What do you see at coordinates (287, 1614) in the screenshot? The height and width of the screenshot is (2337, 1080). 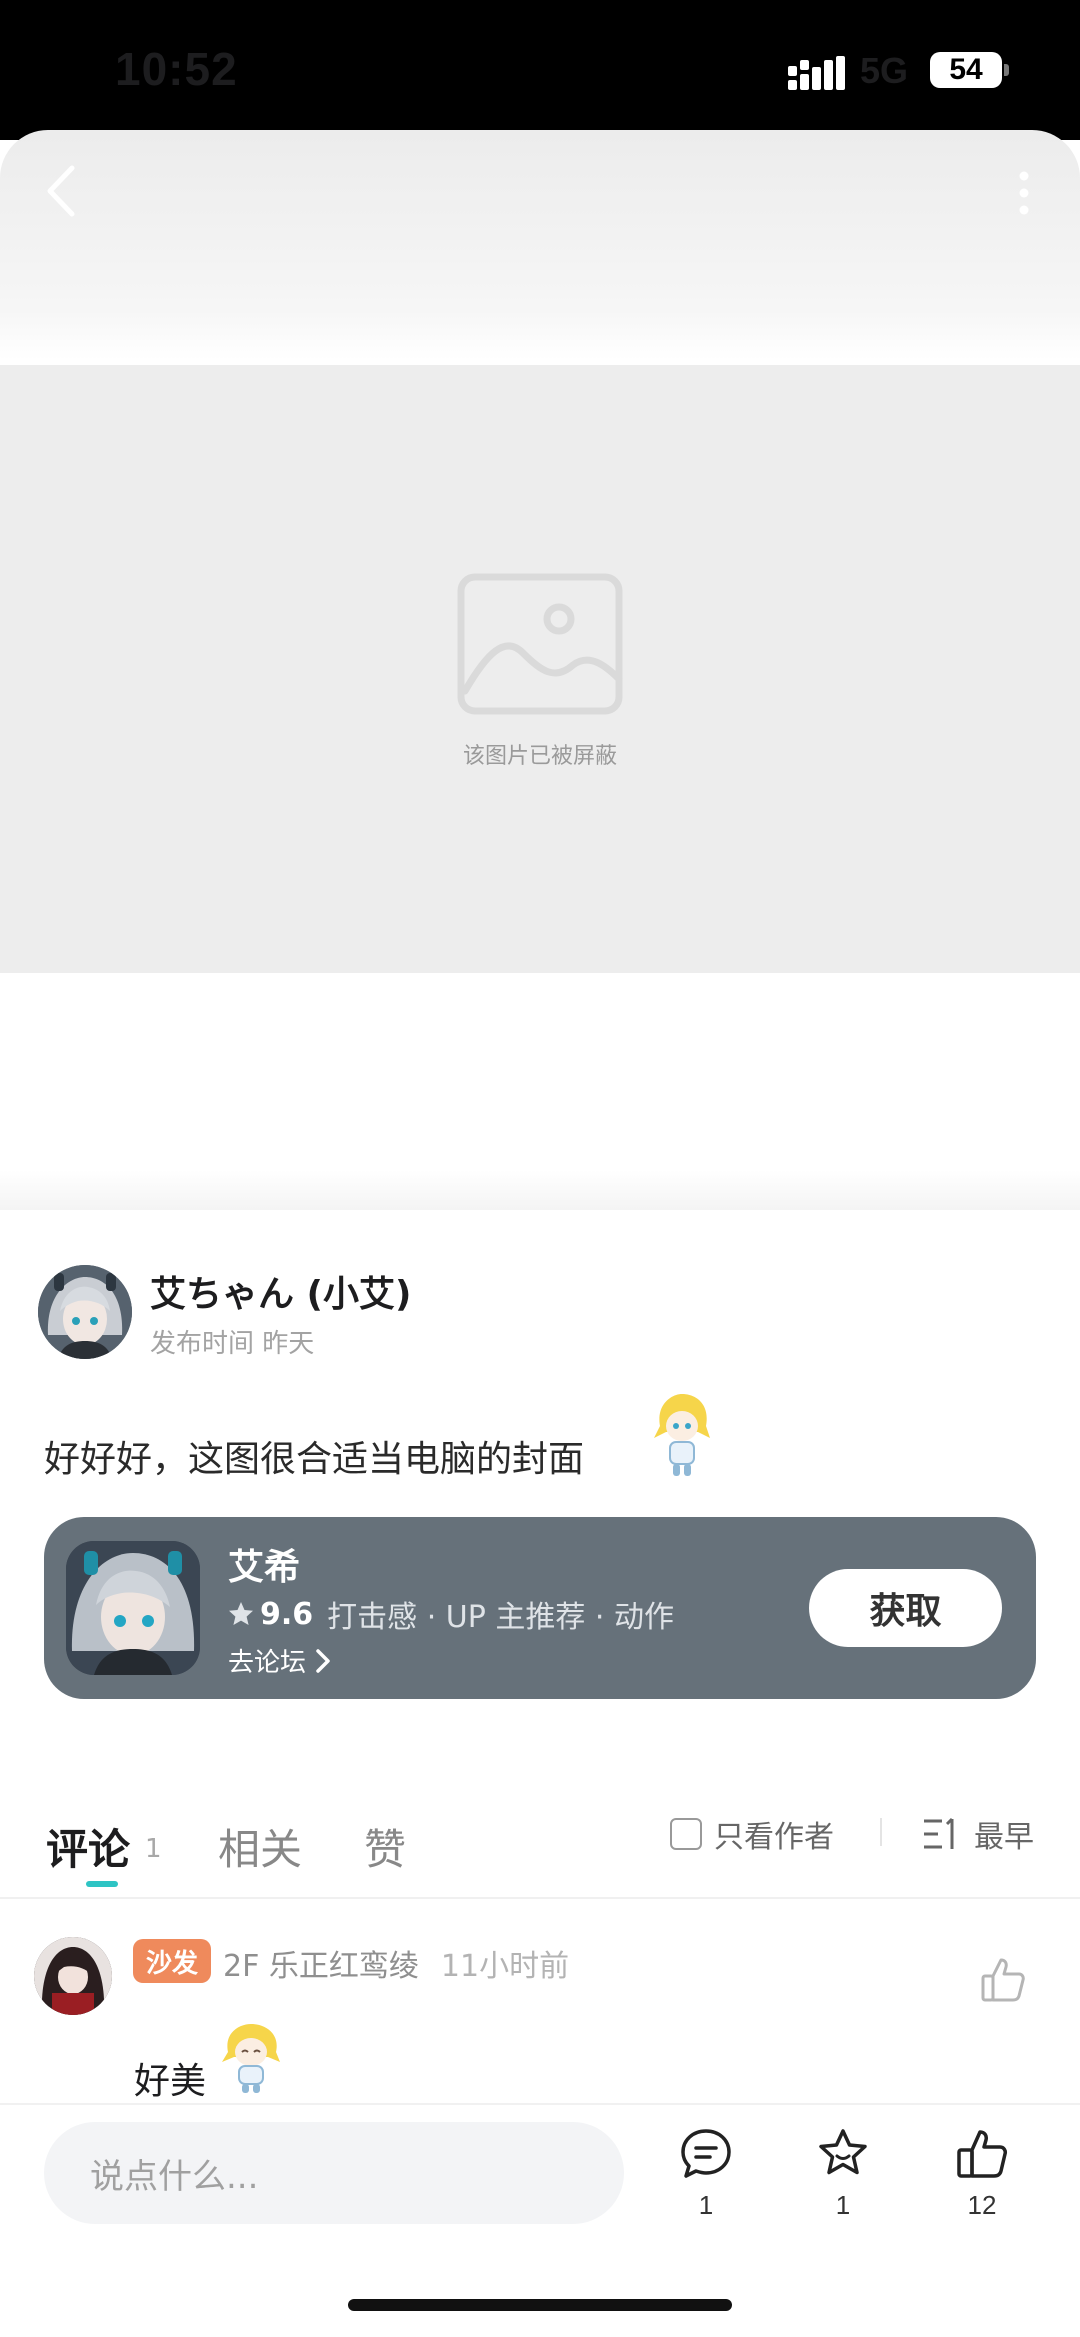 I see `game-score: 9.6` at bounding box center [287, 1614].